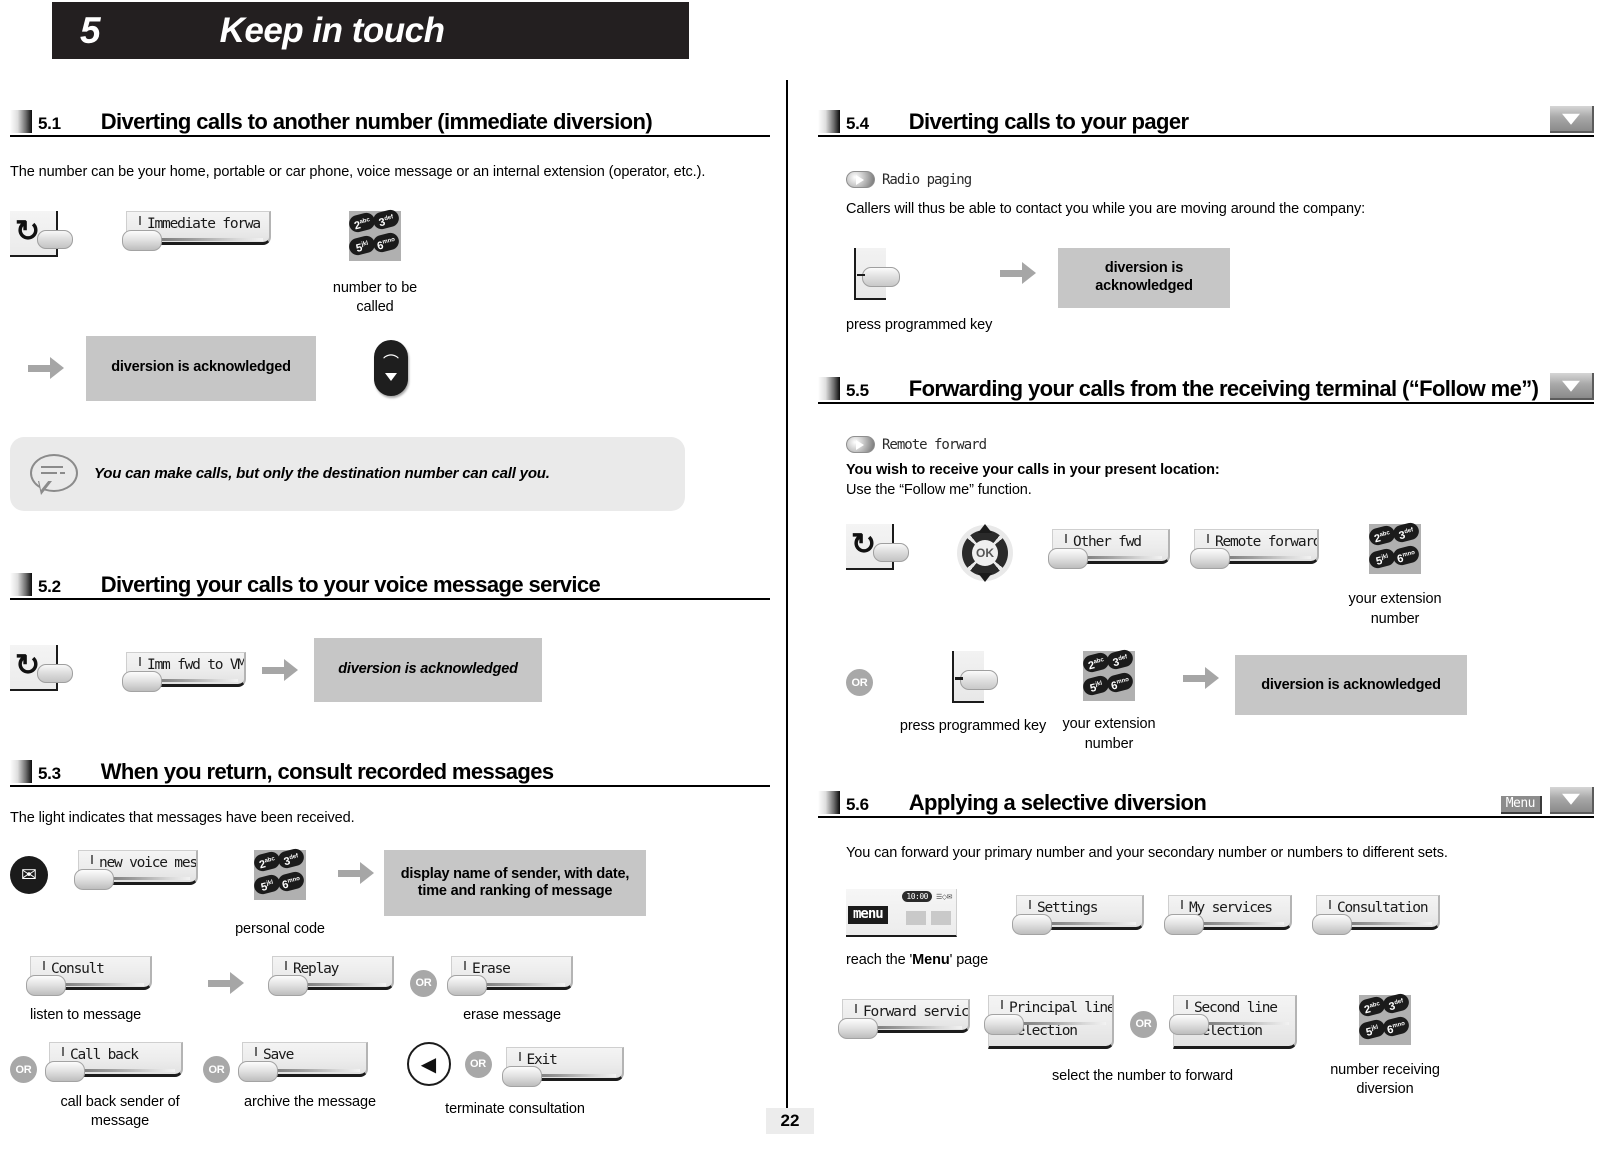 The width and height of the screenshot is (1604, 1154). Describe the element at coordinates (196, 230) in the screenshot. I see `softkey-immediate-forward: Immediate forwa` at that location.